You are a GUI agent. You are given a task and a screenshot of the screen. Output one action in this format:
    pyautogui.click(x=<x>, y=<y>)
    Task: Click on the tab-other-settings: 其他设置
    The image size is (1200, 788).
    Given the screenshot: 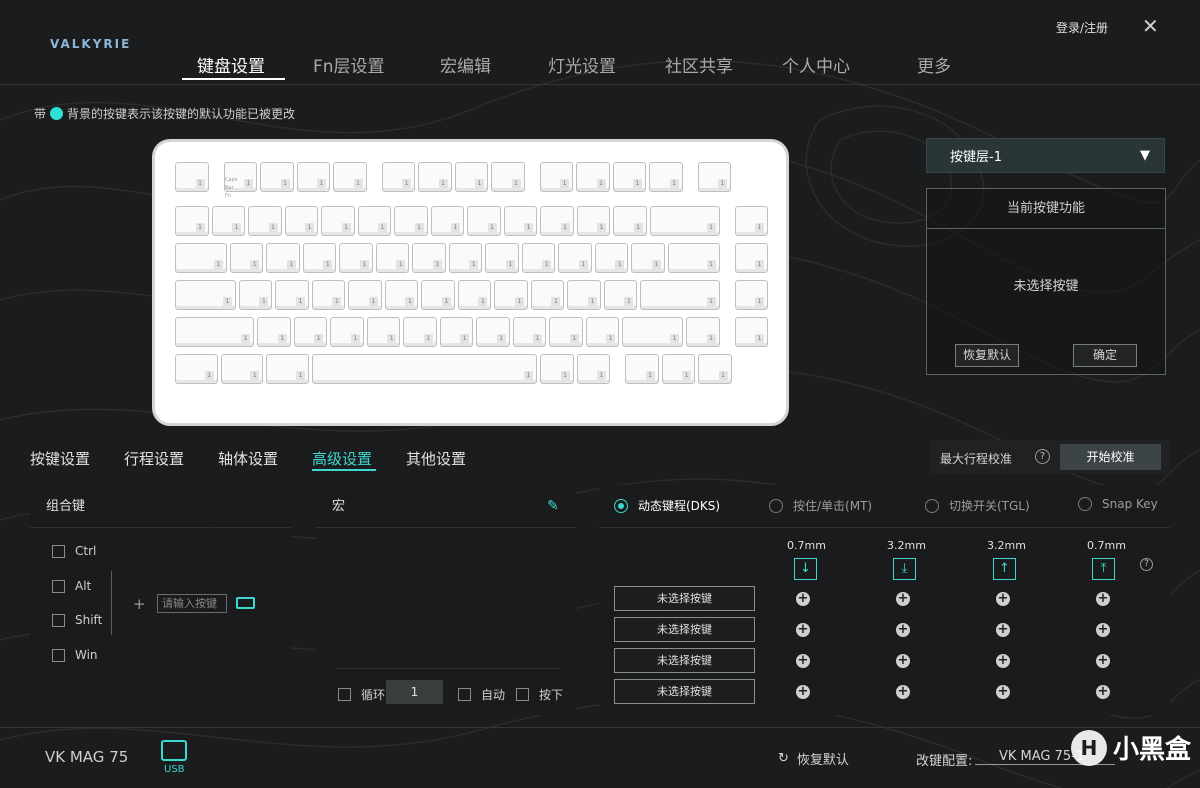 What is the action you would take?
    pyautogui.click(x=436, y=458)
    